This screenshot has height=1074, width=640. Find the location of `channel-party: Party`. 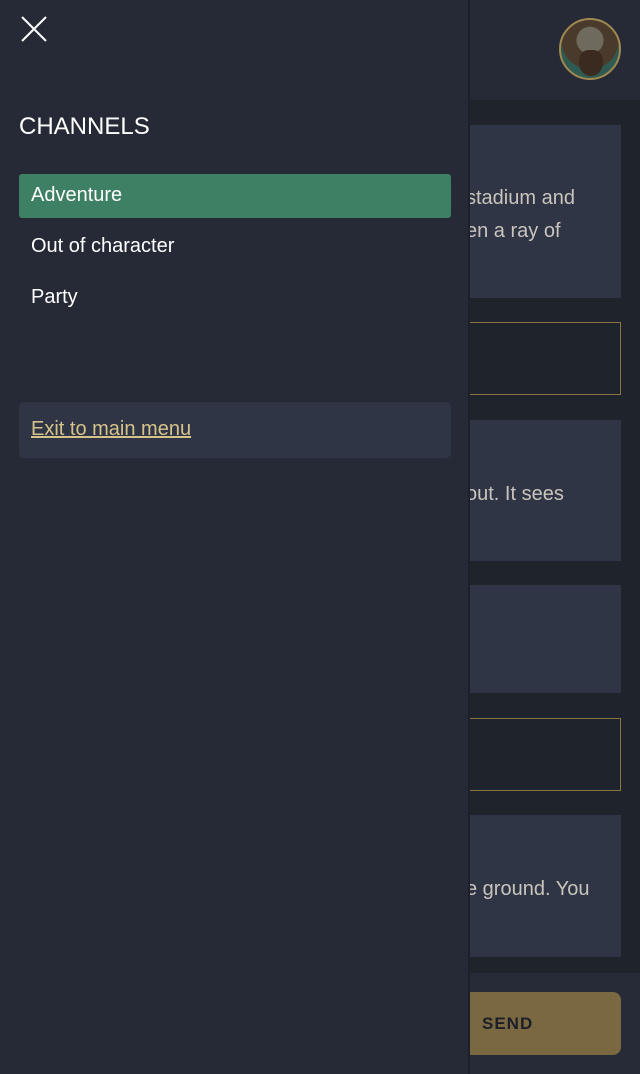

channel-party: Party is located at coordinates (235, 298).